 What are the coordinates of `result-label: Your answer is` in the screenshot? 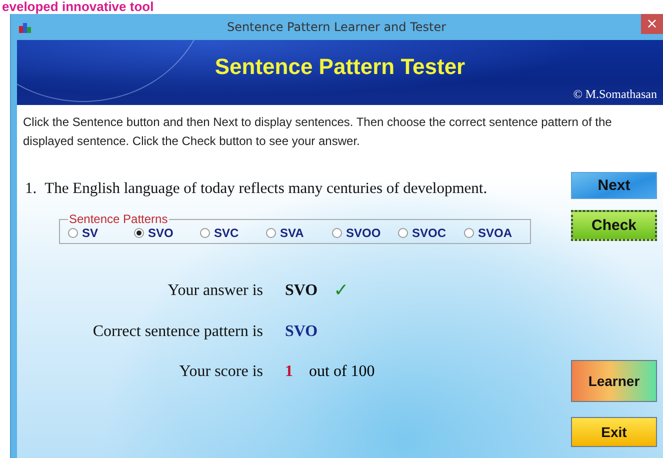 It's located at (214, 291).